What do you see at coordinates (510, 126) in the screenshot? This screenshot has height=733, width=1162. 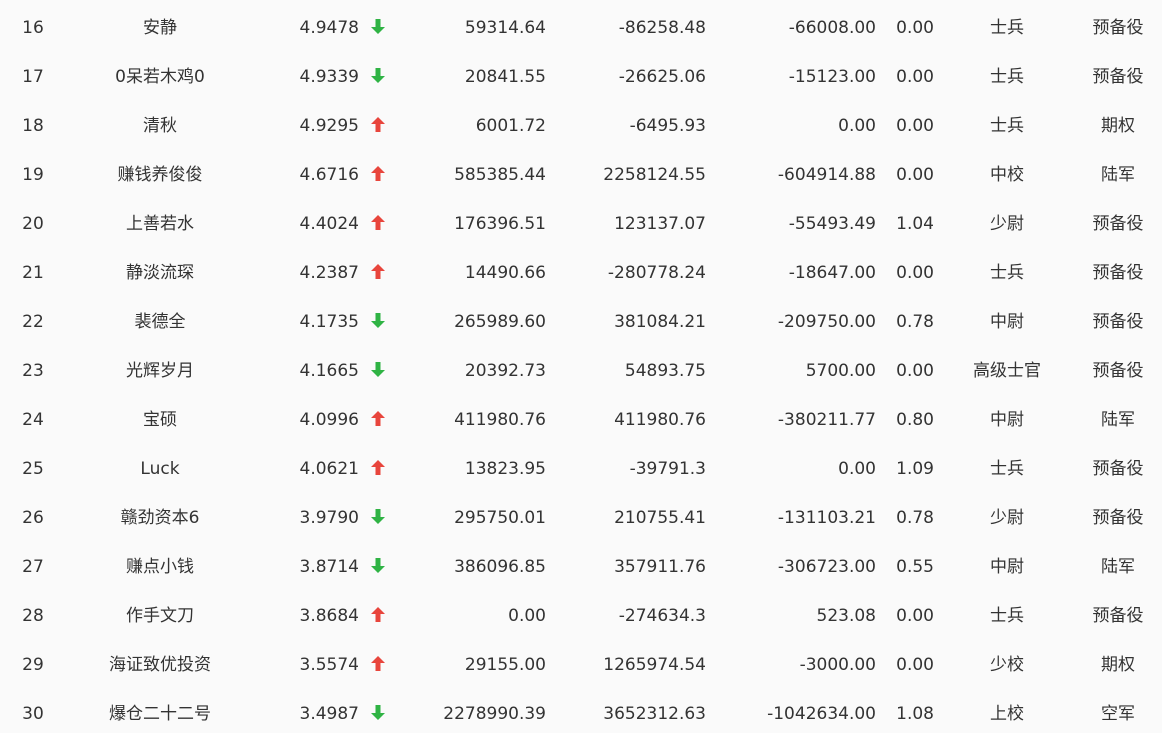 I see `value1-cell: 6001.72` at bounding box center [510, 126].